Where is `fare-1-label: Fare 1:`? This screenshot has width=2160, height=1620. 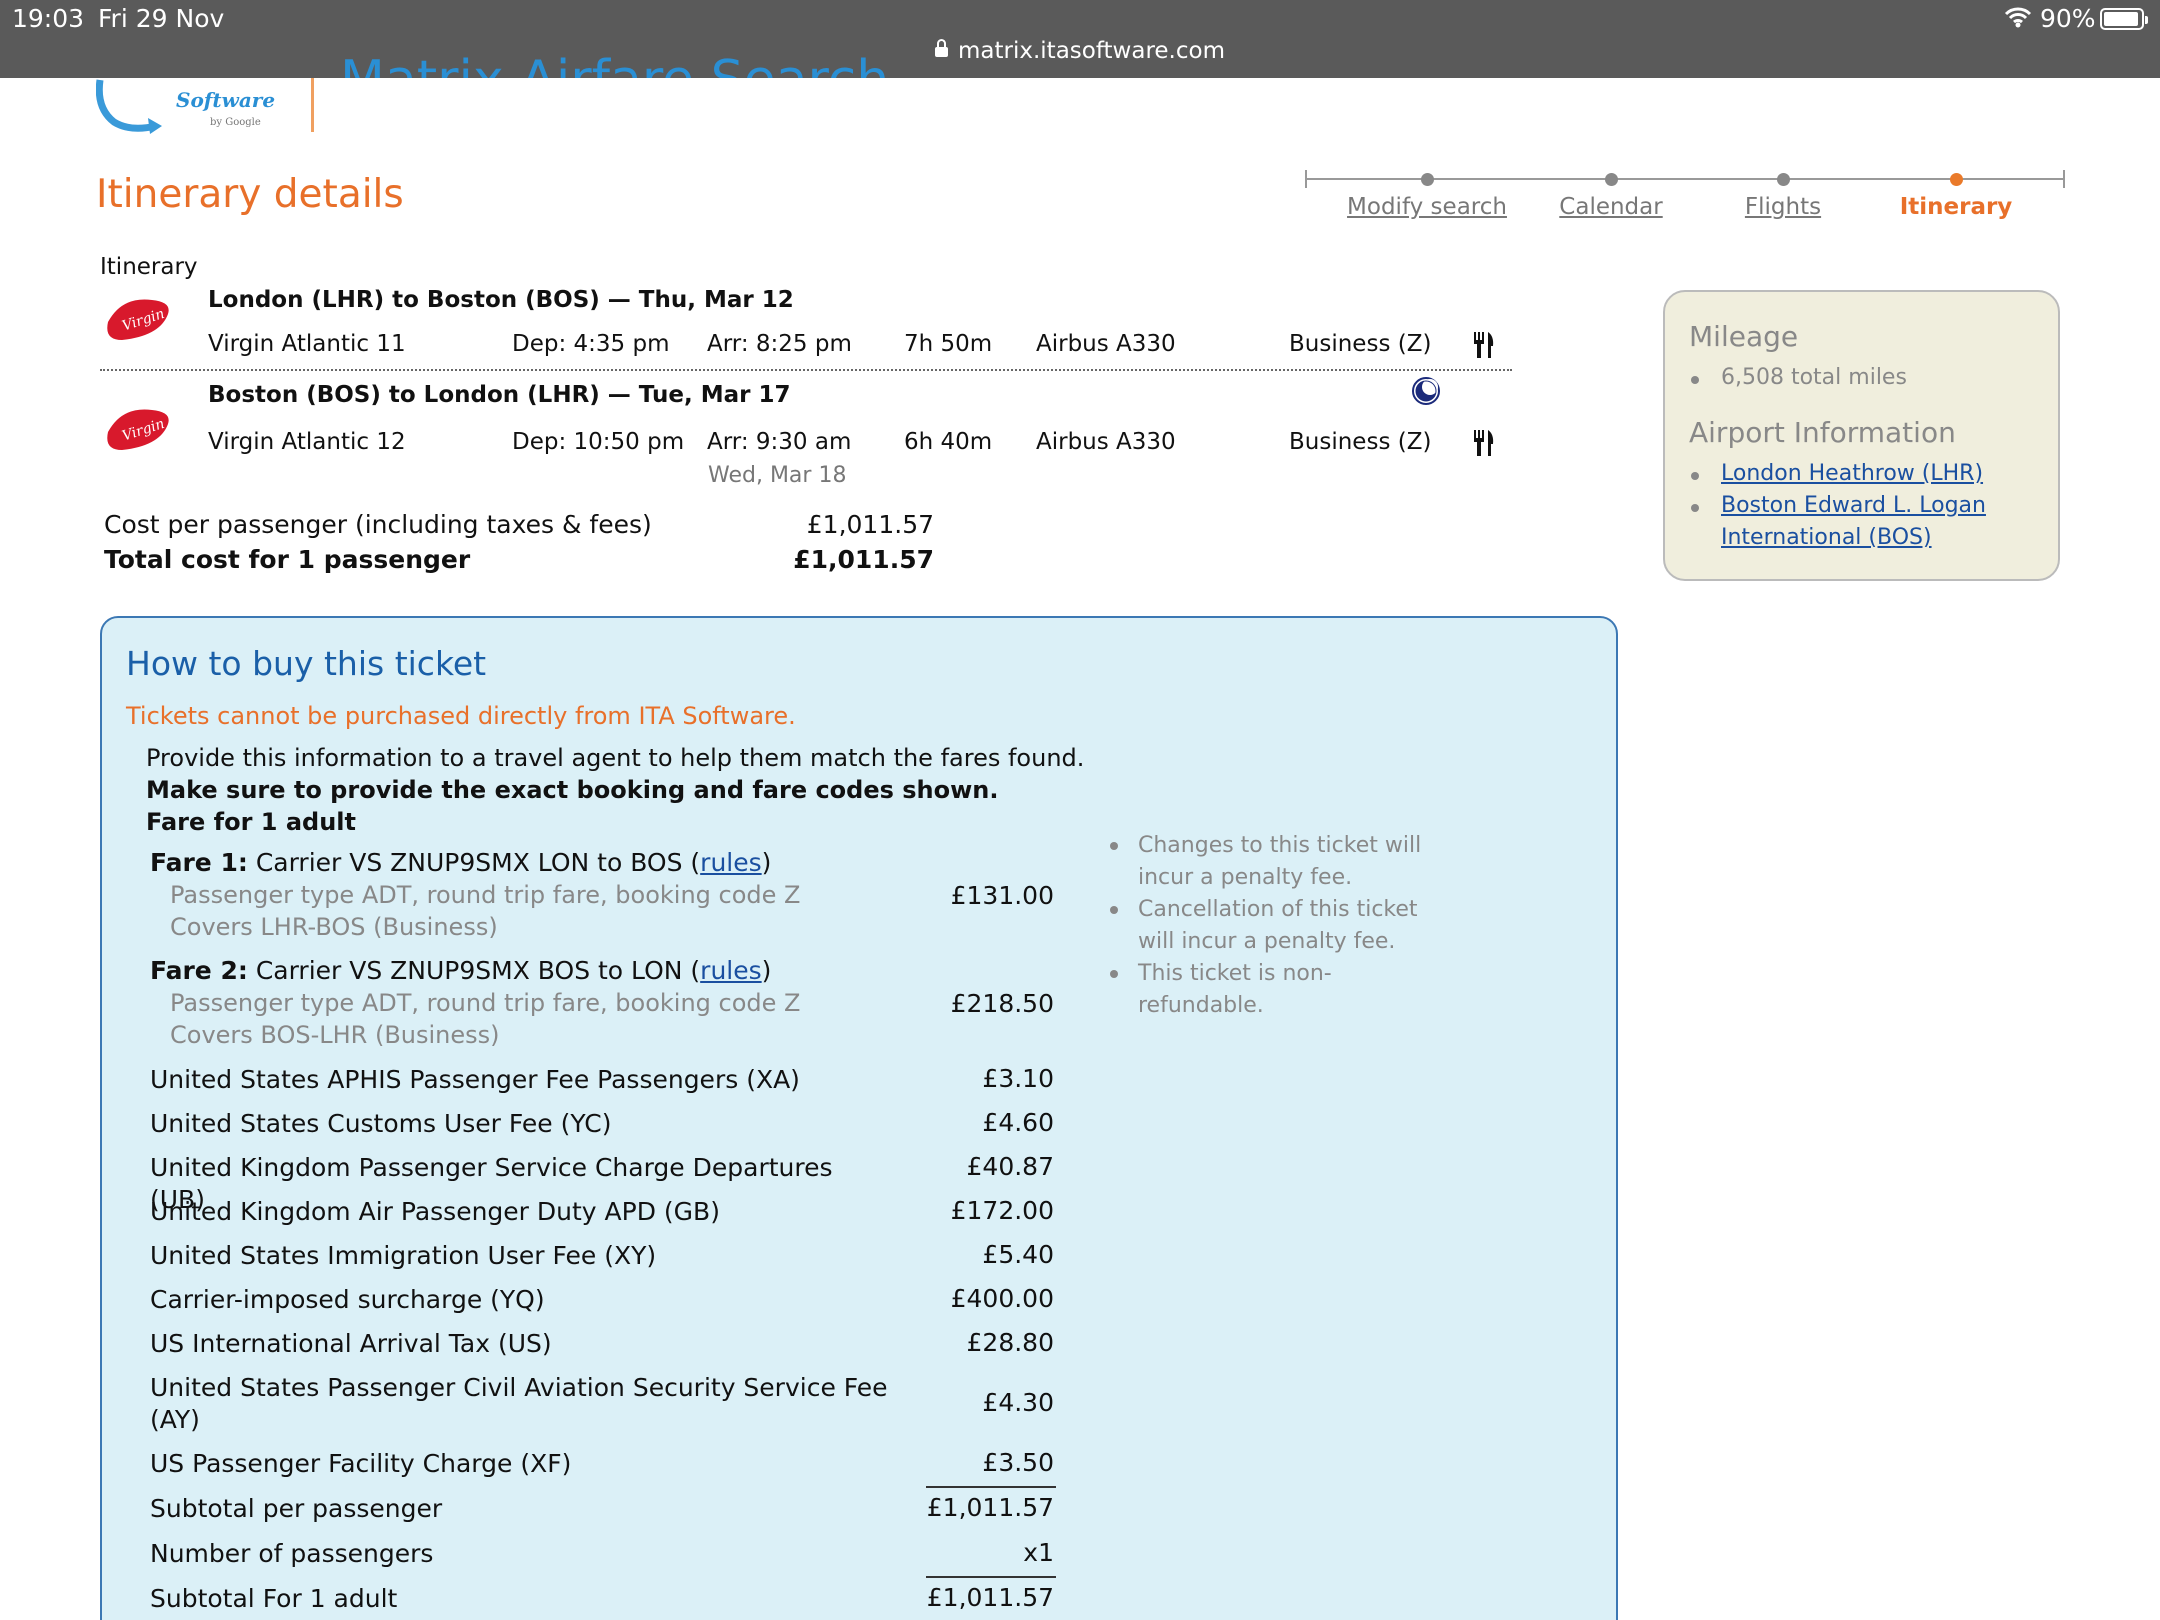 fare-1-label: Fare 1: is located at coordinates (199, 862).